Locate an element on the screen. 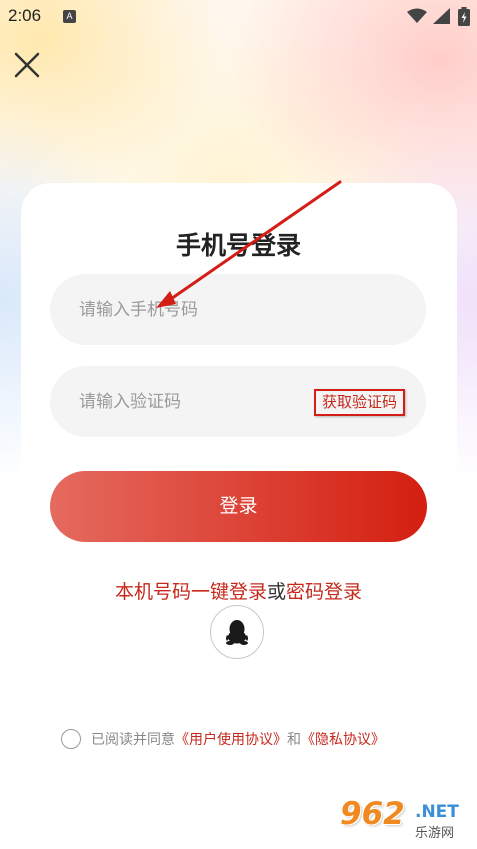 The image size is (477, 849). battery-icon is located at coordinates (464, 16).